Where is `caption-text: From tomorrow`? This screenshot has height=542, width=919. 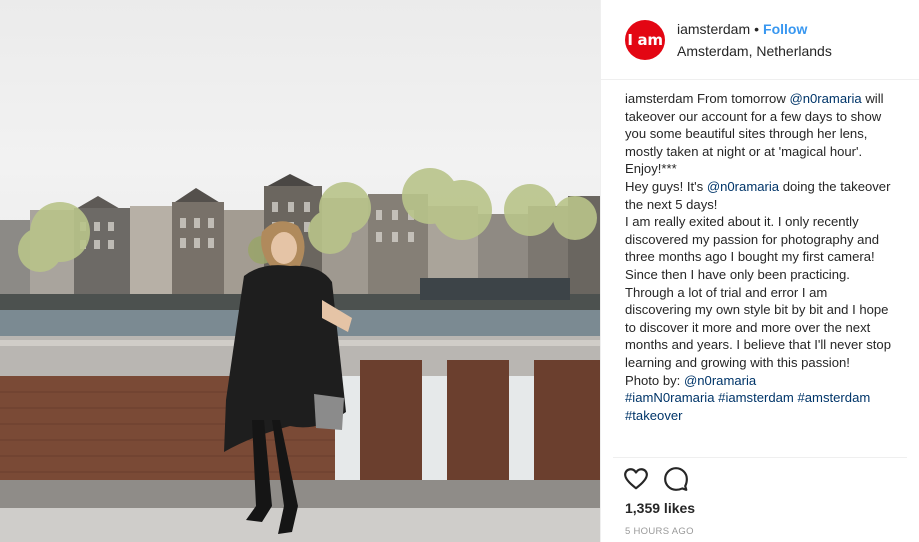
caption-text: From tomorrow is located at coordinates (741, 98).